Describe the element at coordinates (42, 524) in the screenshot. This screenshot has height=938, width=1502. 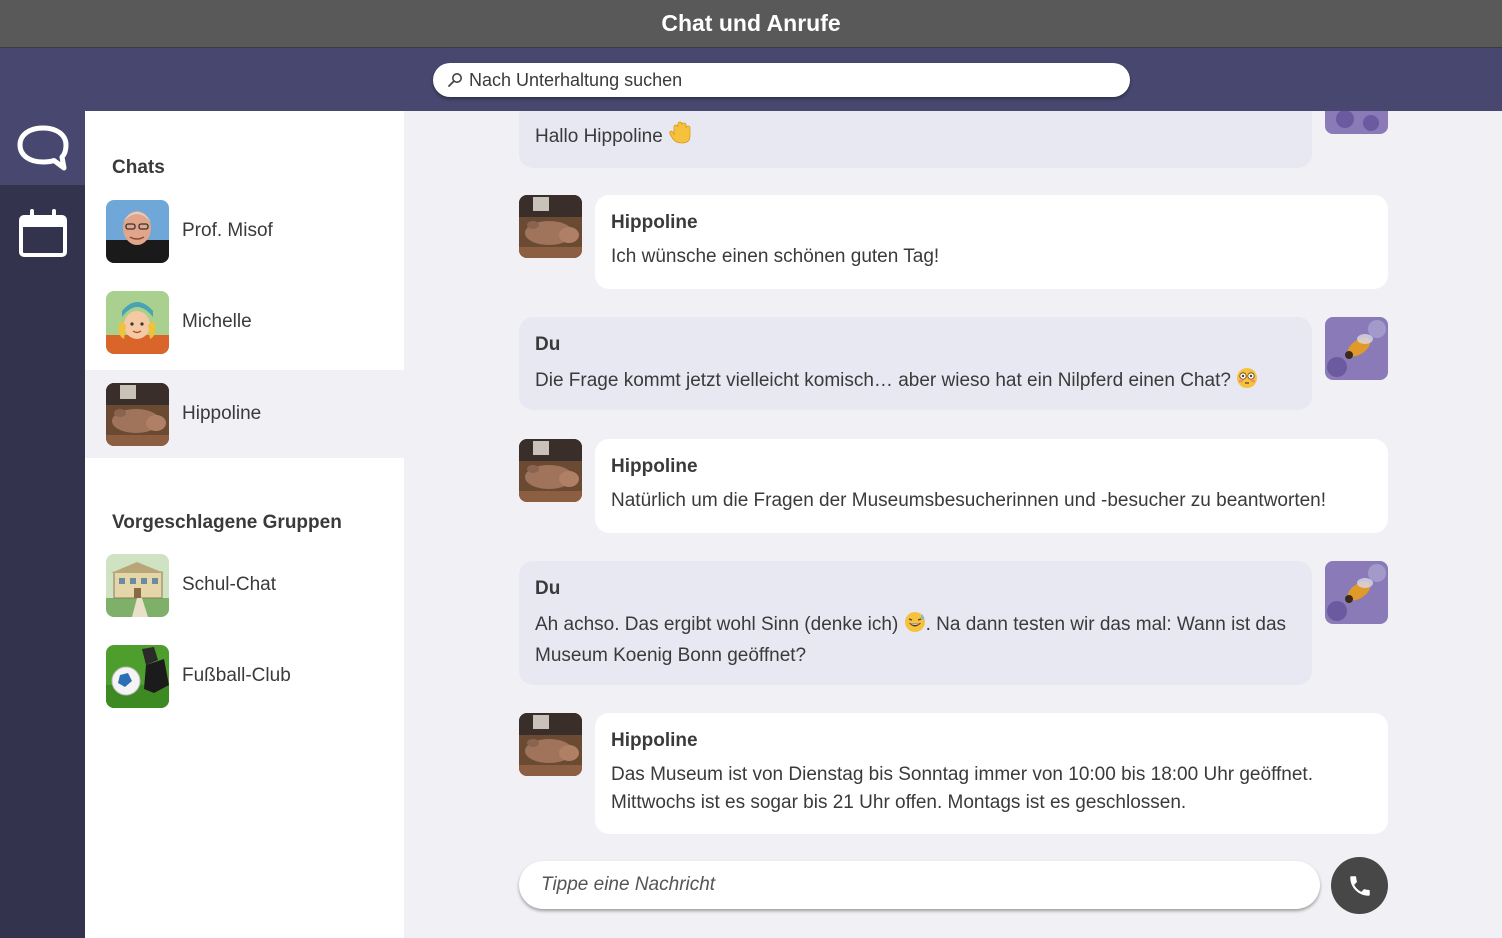
I see `nav-rail` at that location.